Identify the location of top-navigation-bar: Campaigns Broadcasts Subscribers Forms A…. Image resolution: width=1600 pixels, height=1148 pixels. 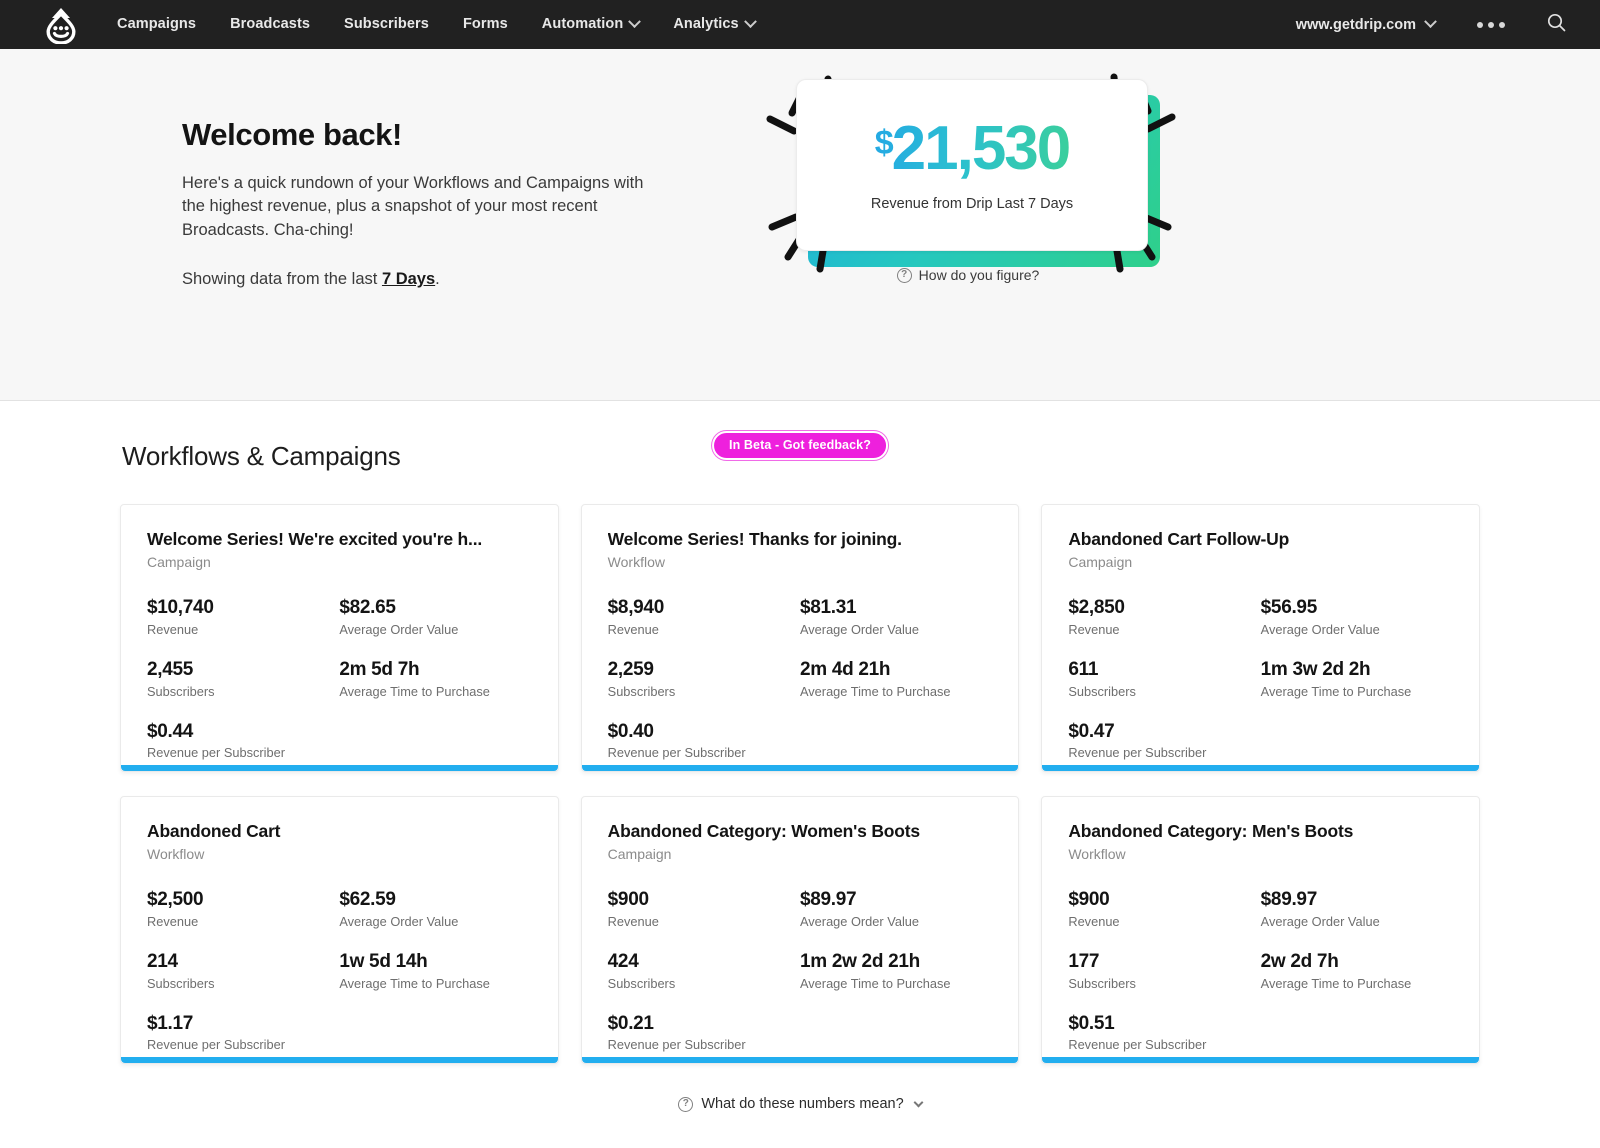
(800, 24).